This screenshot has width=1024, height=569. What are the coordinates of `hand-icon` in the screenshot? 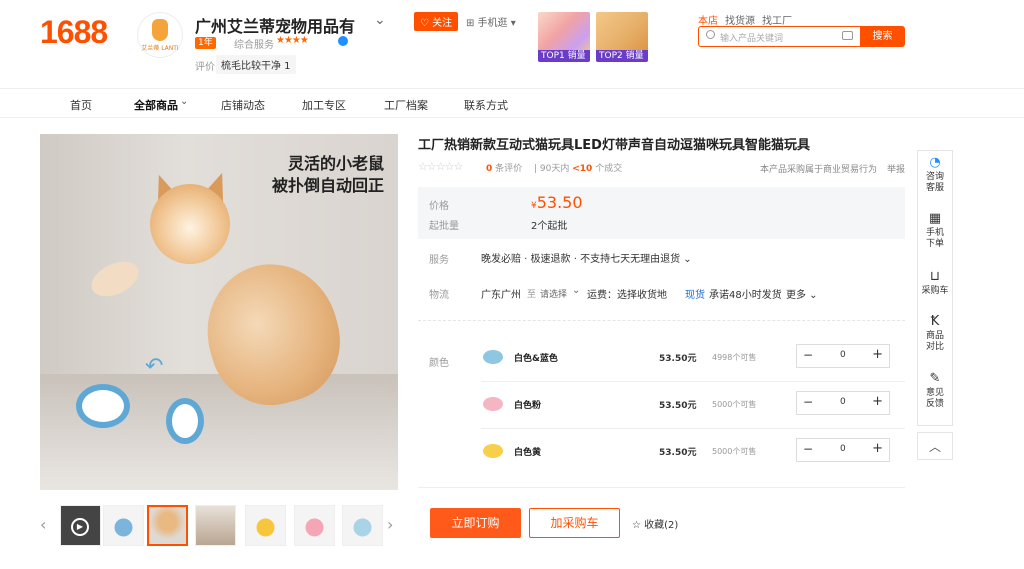 It's located at (160, 29).